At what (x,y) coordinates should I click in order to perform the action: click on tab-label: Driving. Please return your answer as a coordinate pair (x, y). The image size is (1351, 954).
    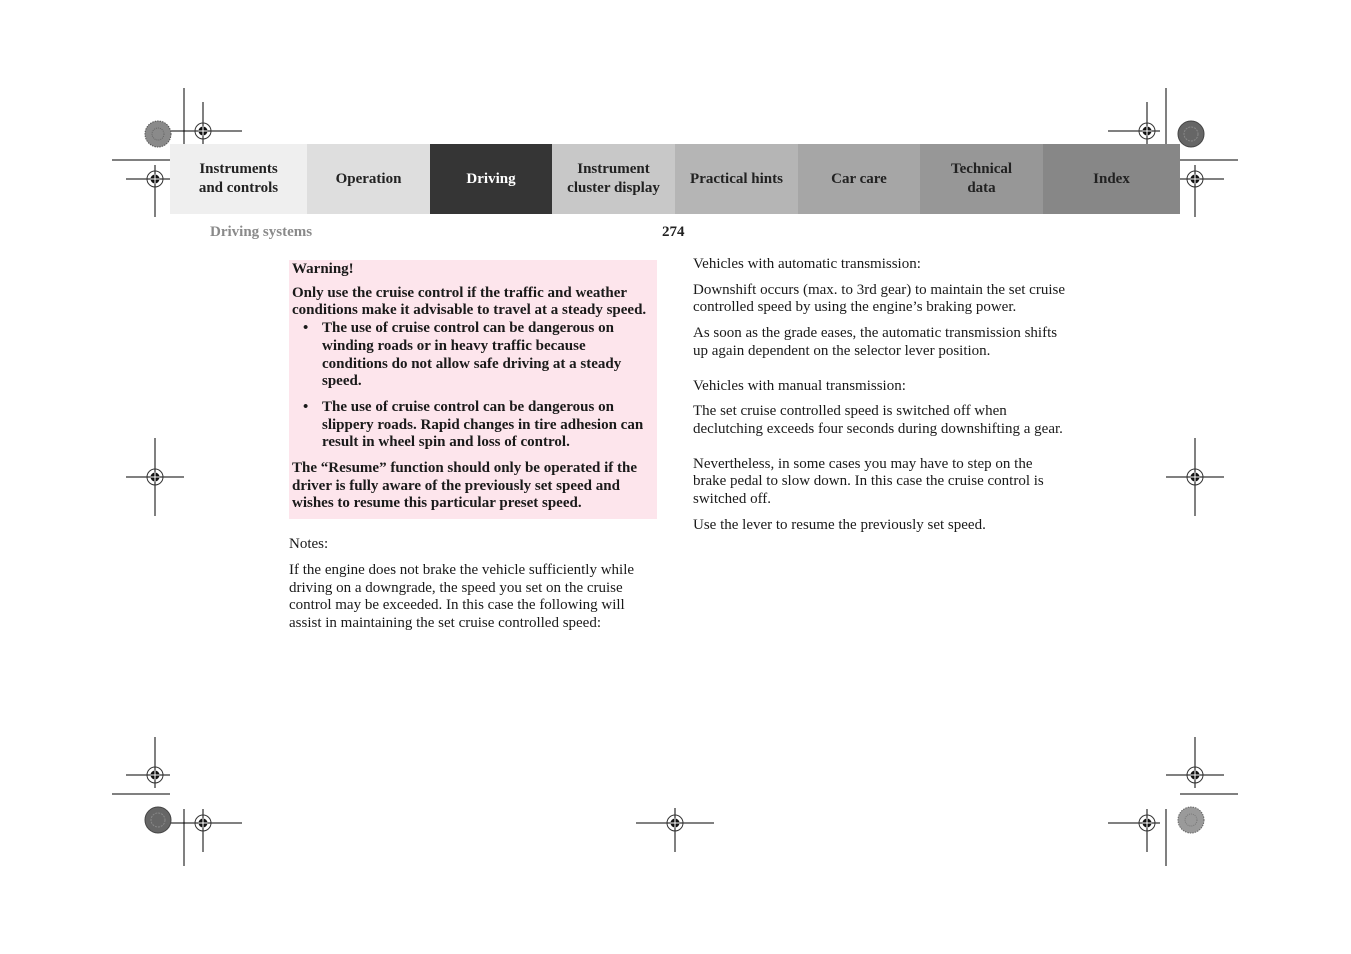
    Looking at the image, I should click on (491, 178).